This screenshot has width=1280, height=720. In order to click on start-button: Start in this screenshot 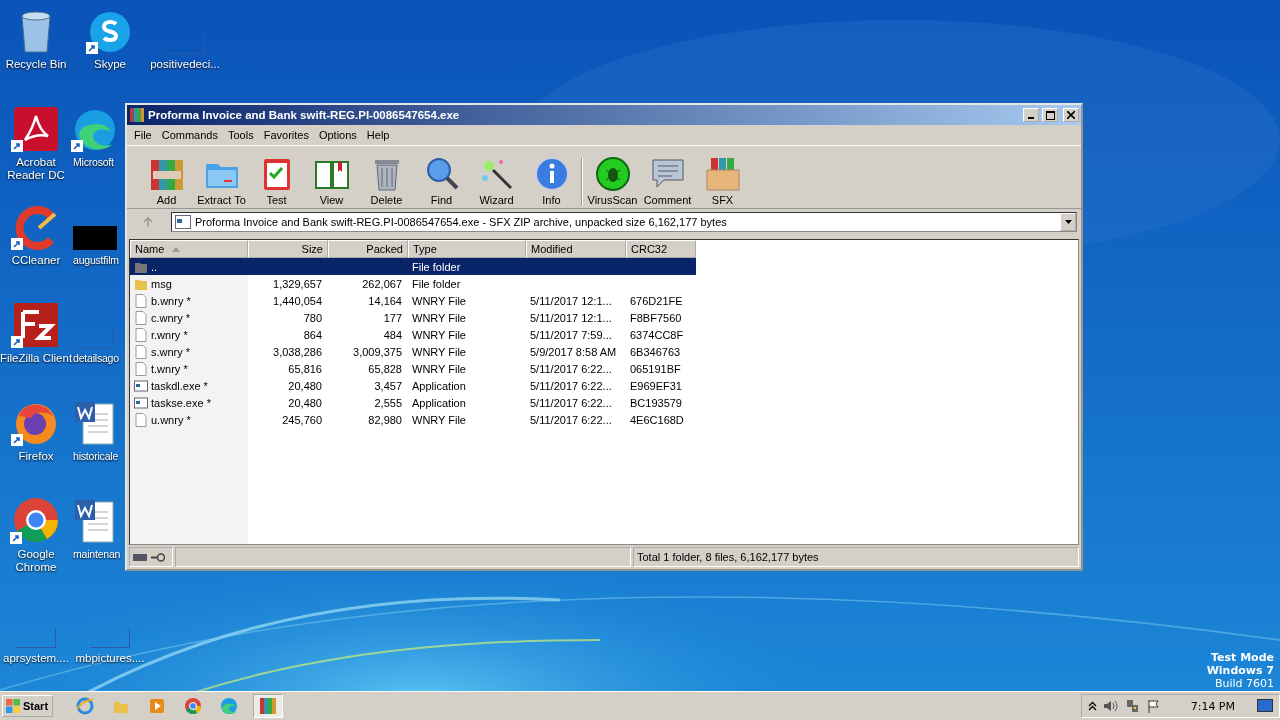, I will do `click(28, 706)`.